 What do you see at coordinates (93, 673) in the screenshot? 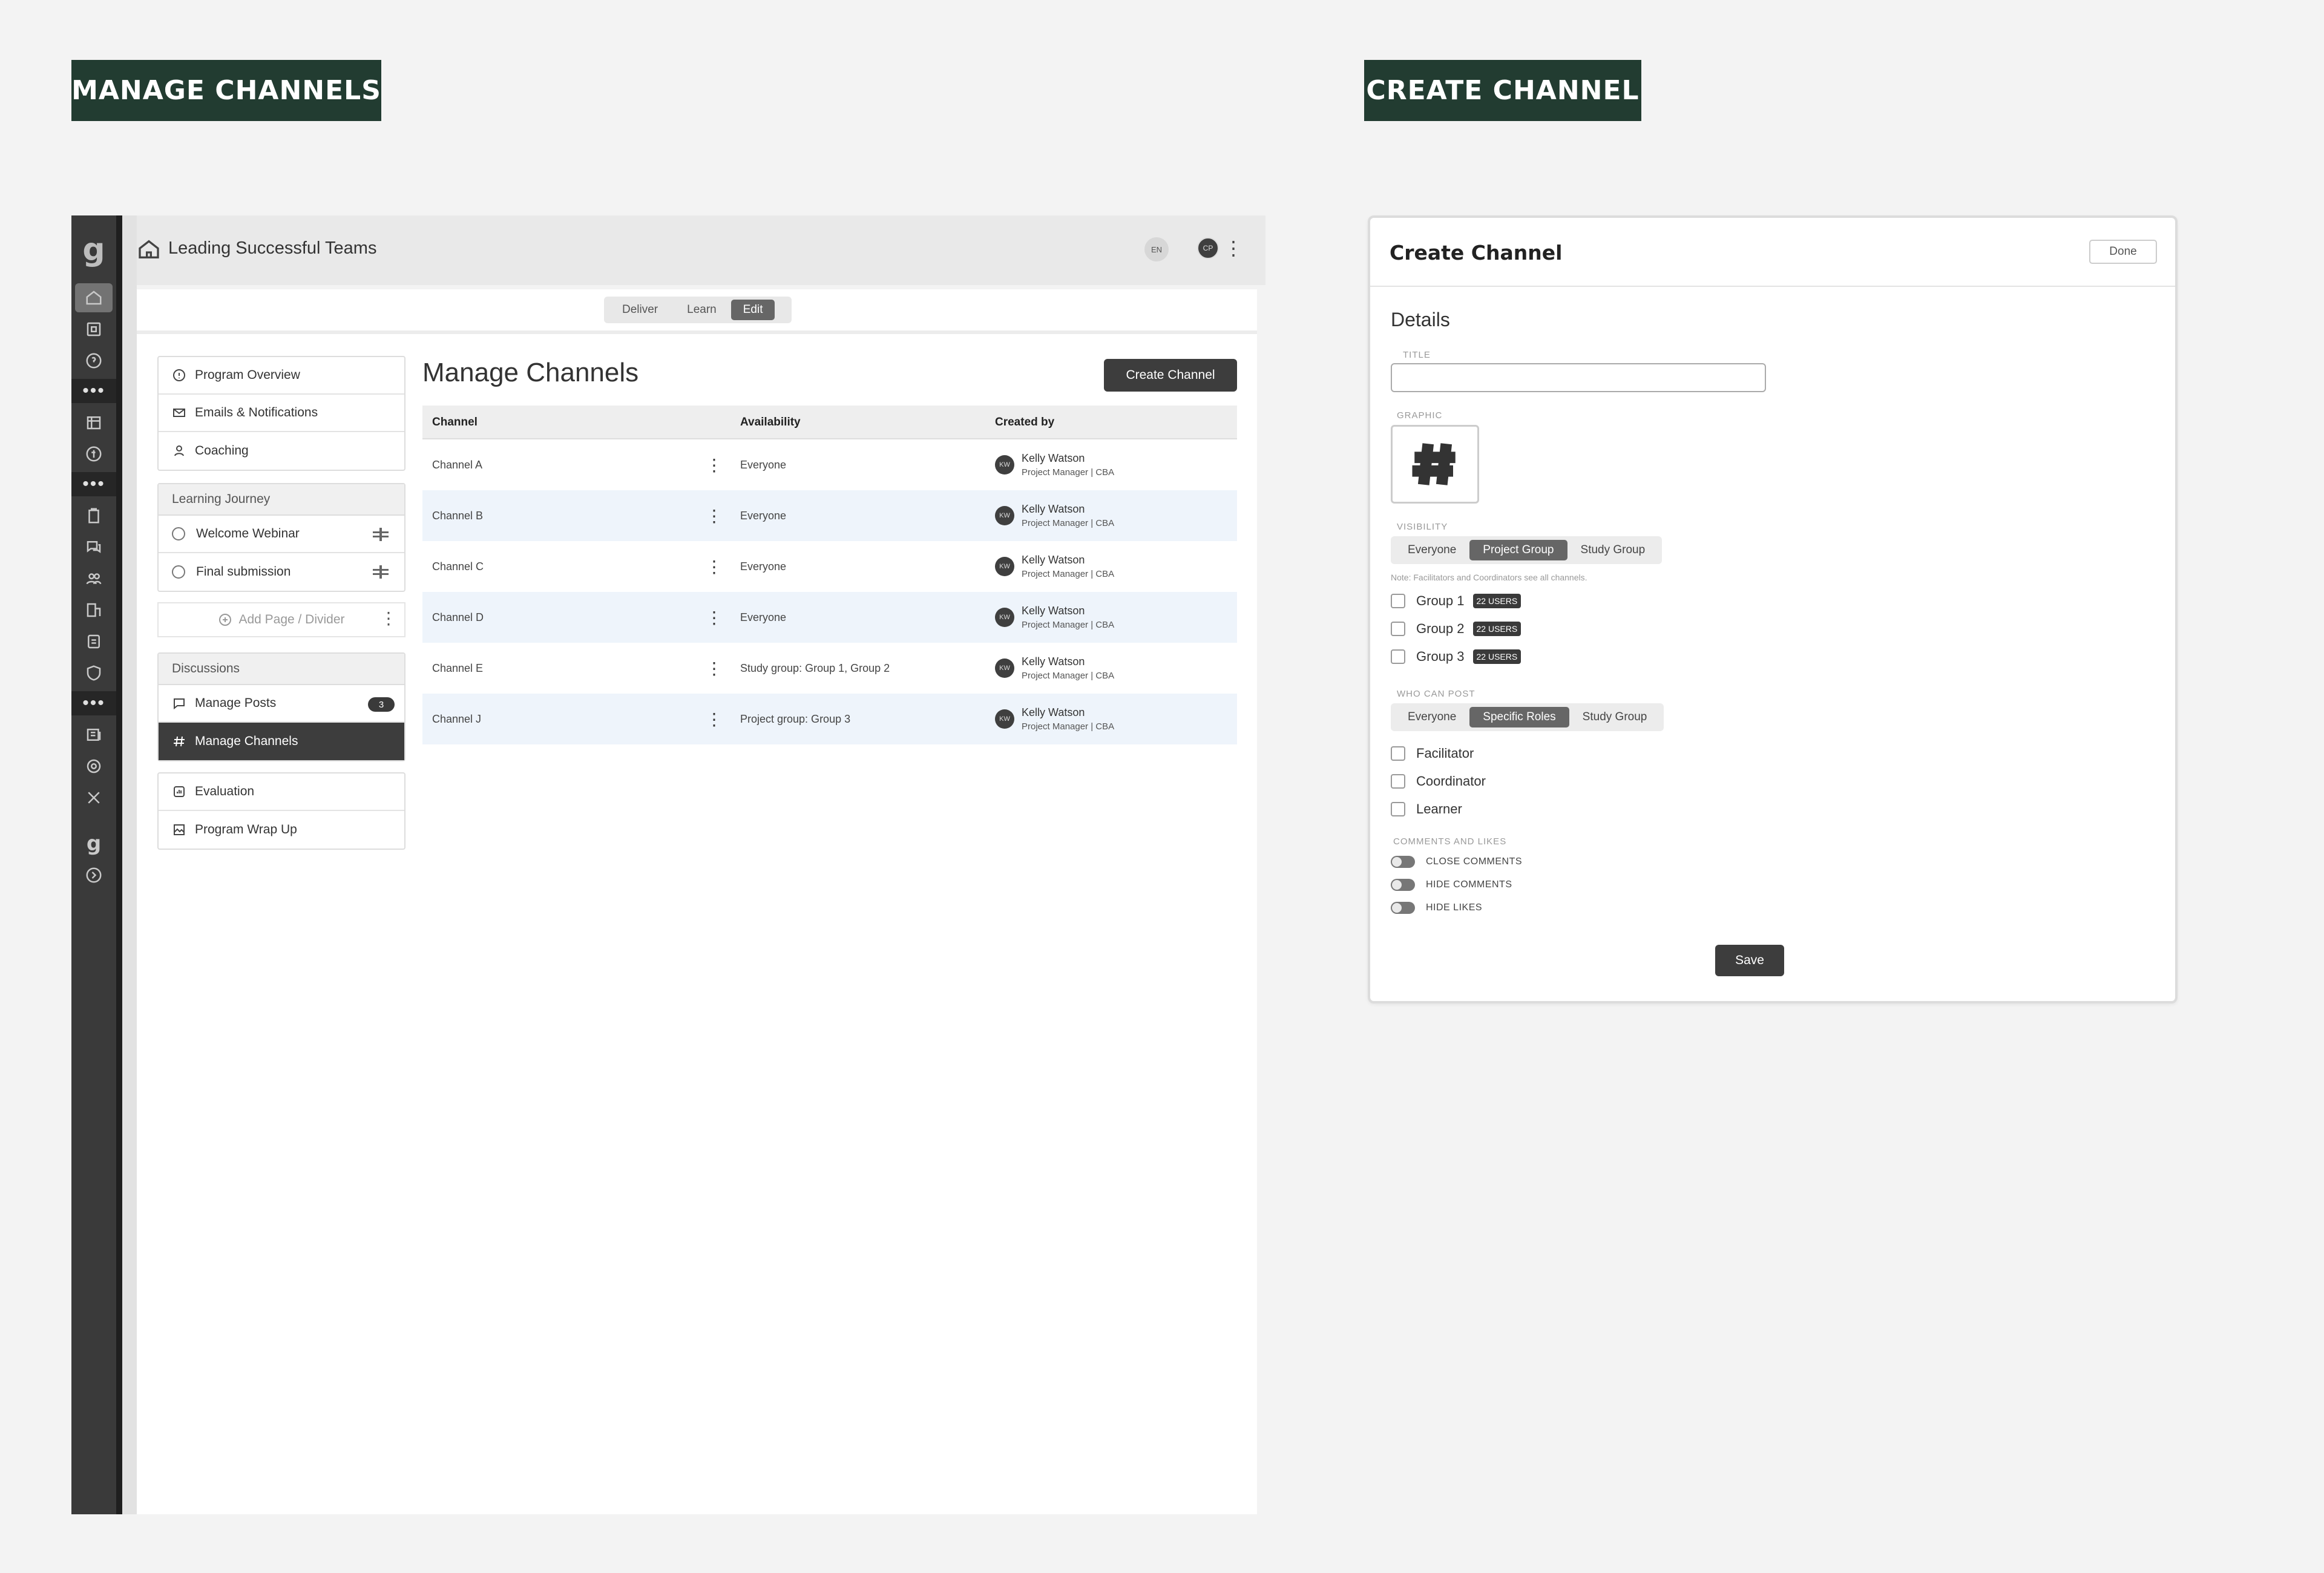
I see `shield-icon` at bounding box center [93, 673].